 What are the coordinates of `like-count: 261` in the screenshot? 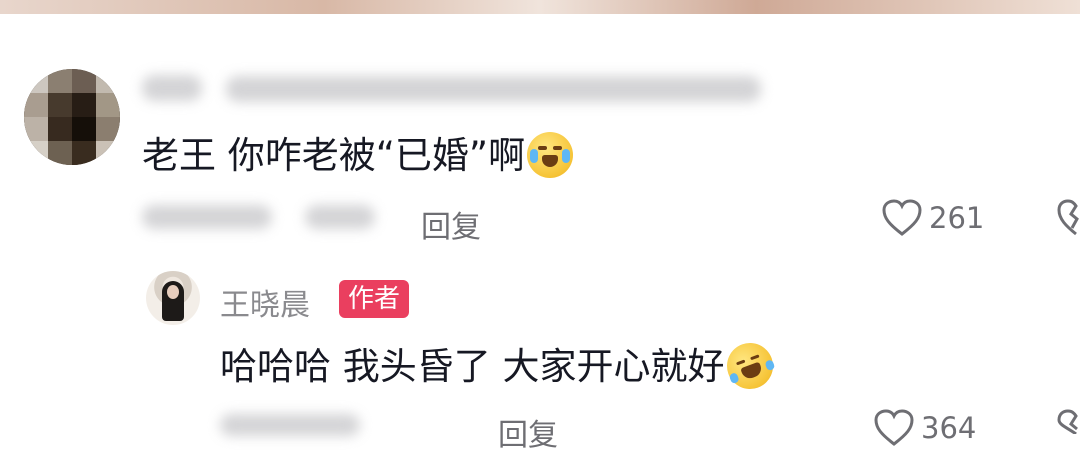 It's located at (957, 218).